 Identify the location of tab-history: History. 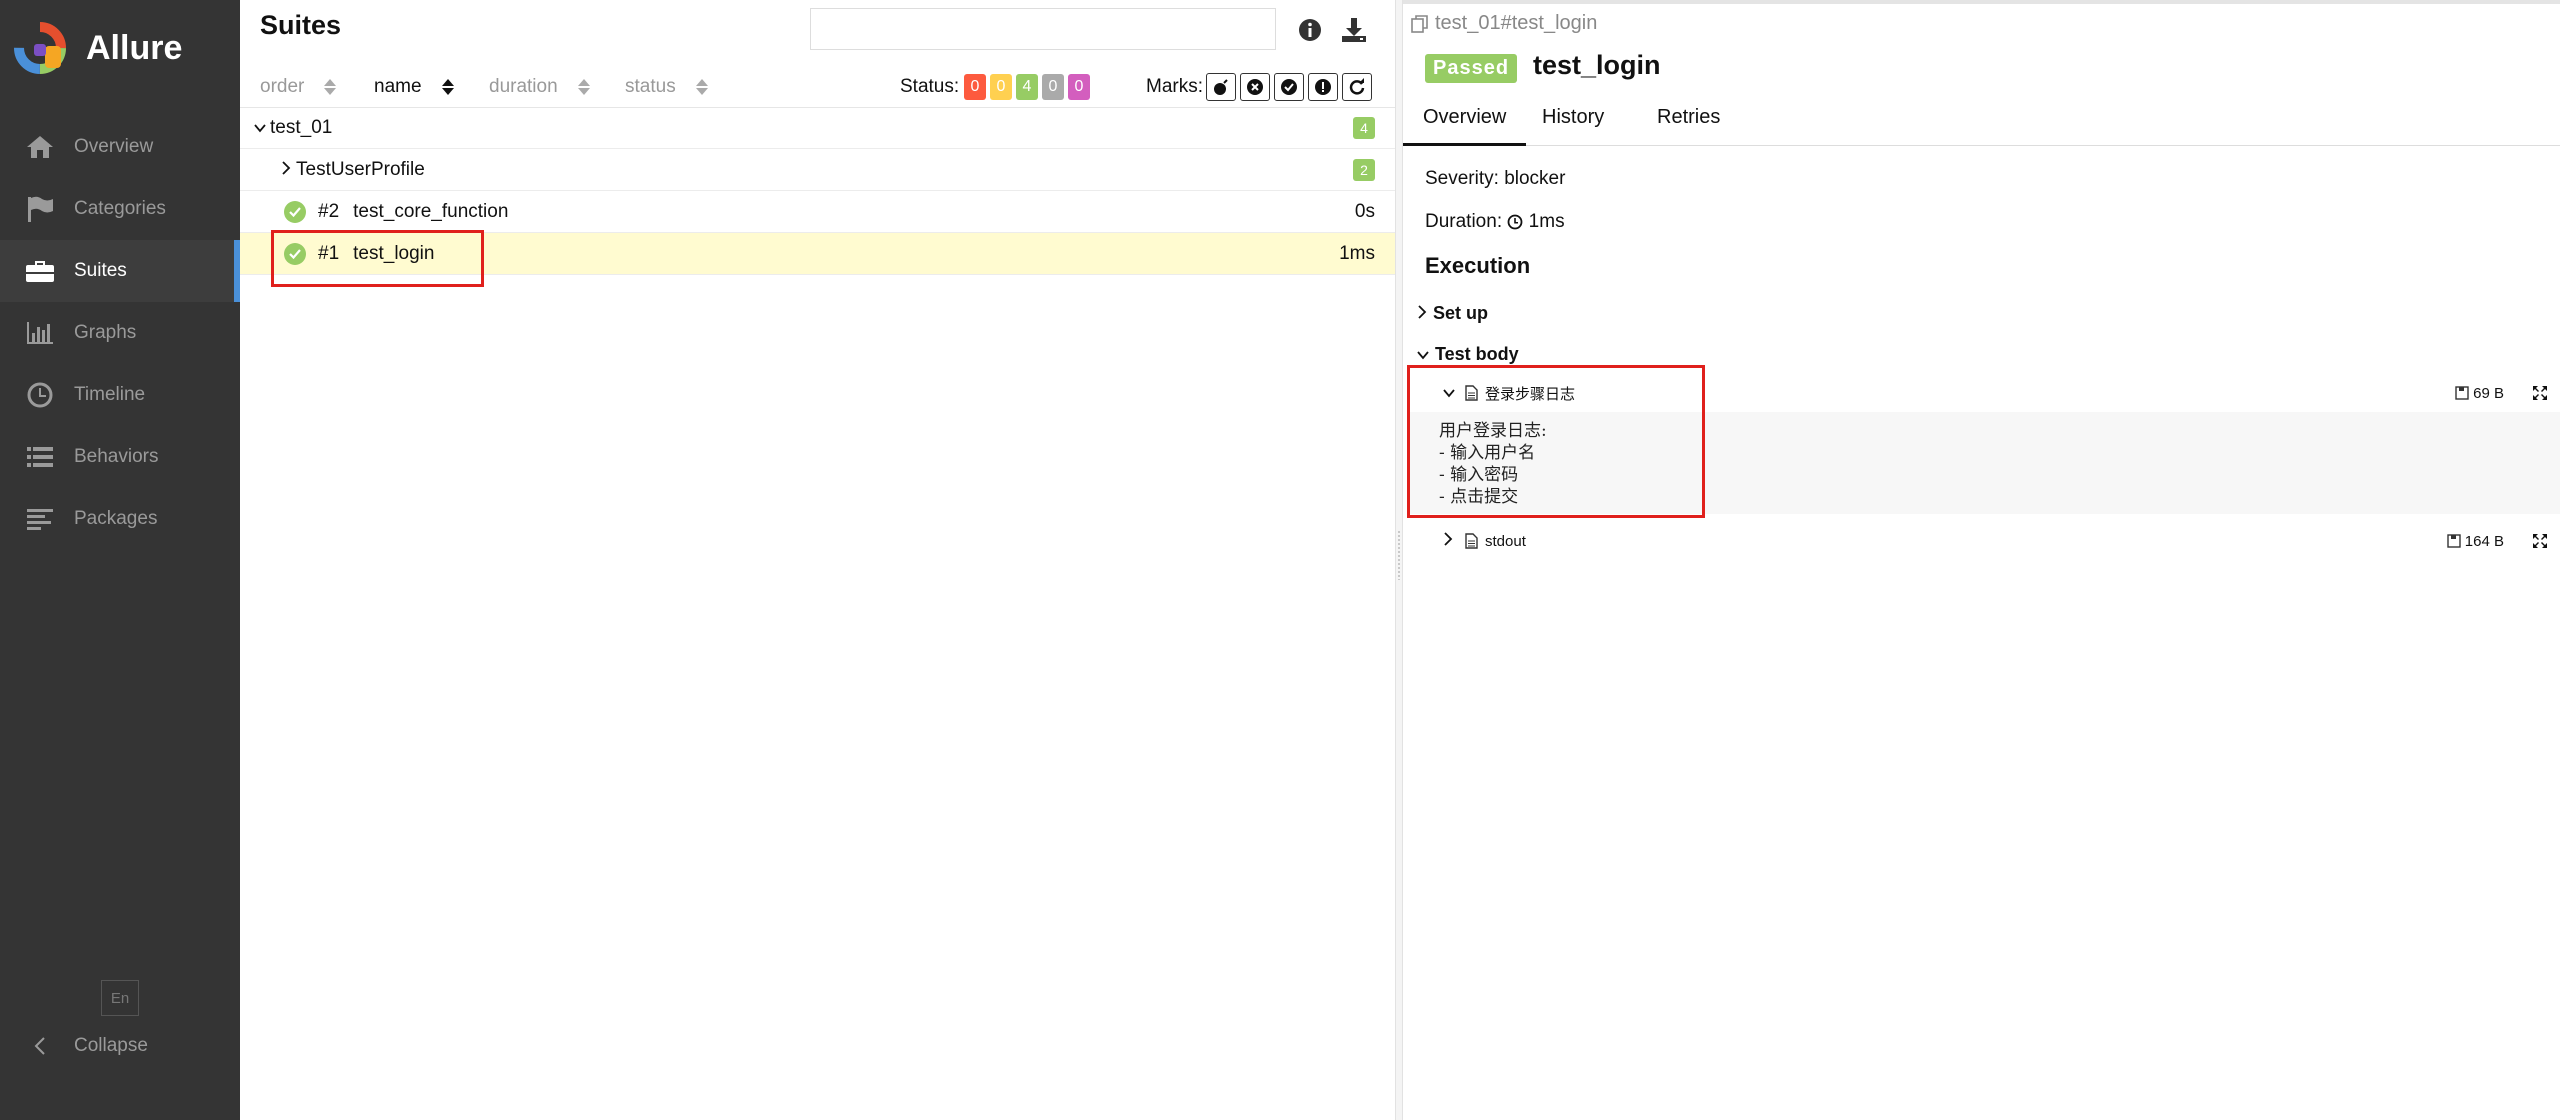
(1573, 126).